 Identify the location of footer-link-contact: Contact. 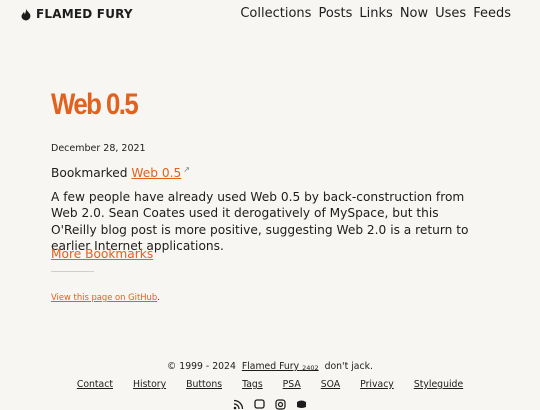
(95, 384).